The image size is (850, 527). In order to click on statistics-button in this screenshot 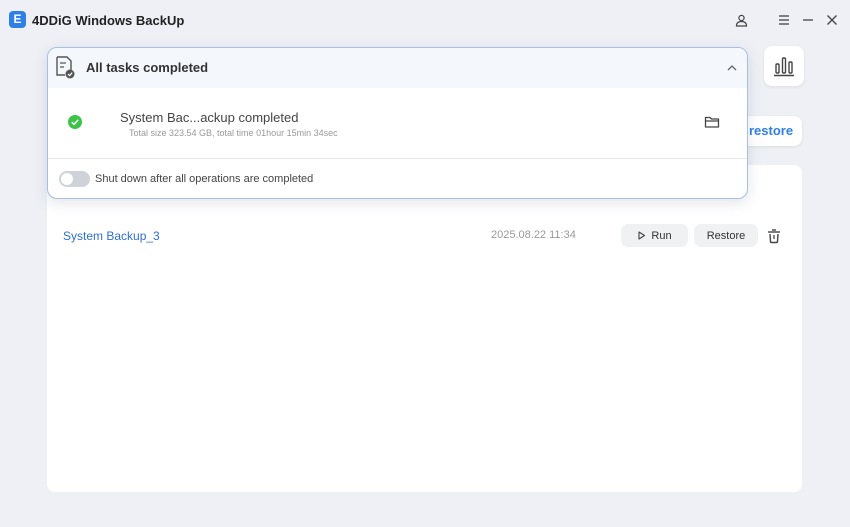, I will do `click(784, 66)`.